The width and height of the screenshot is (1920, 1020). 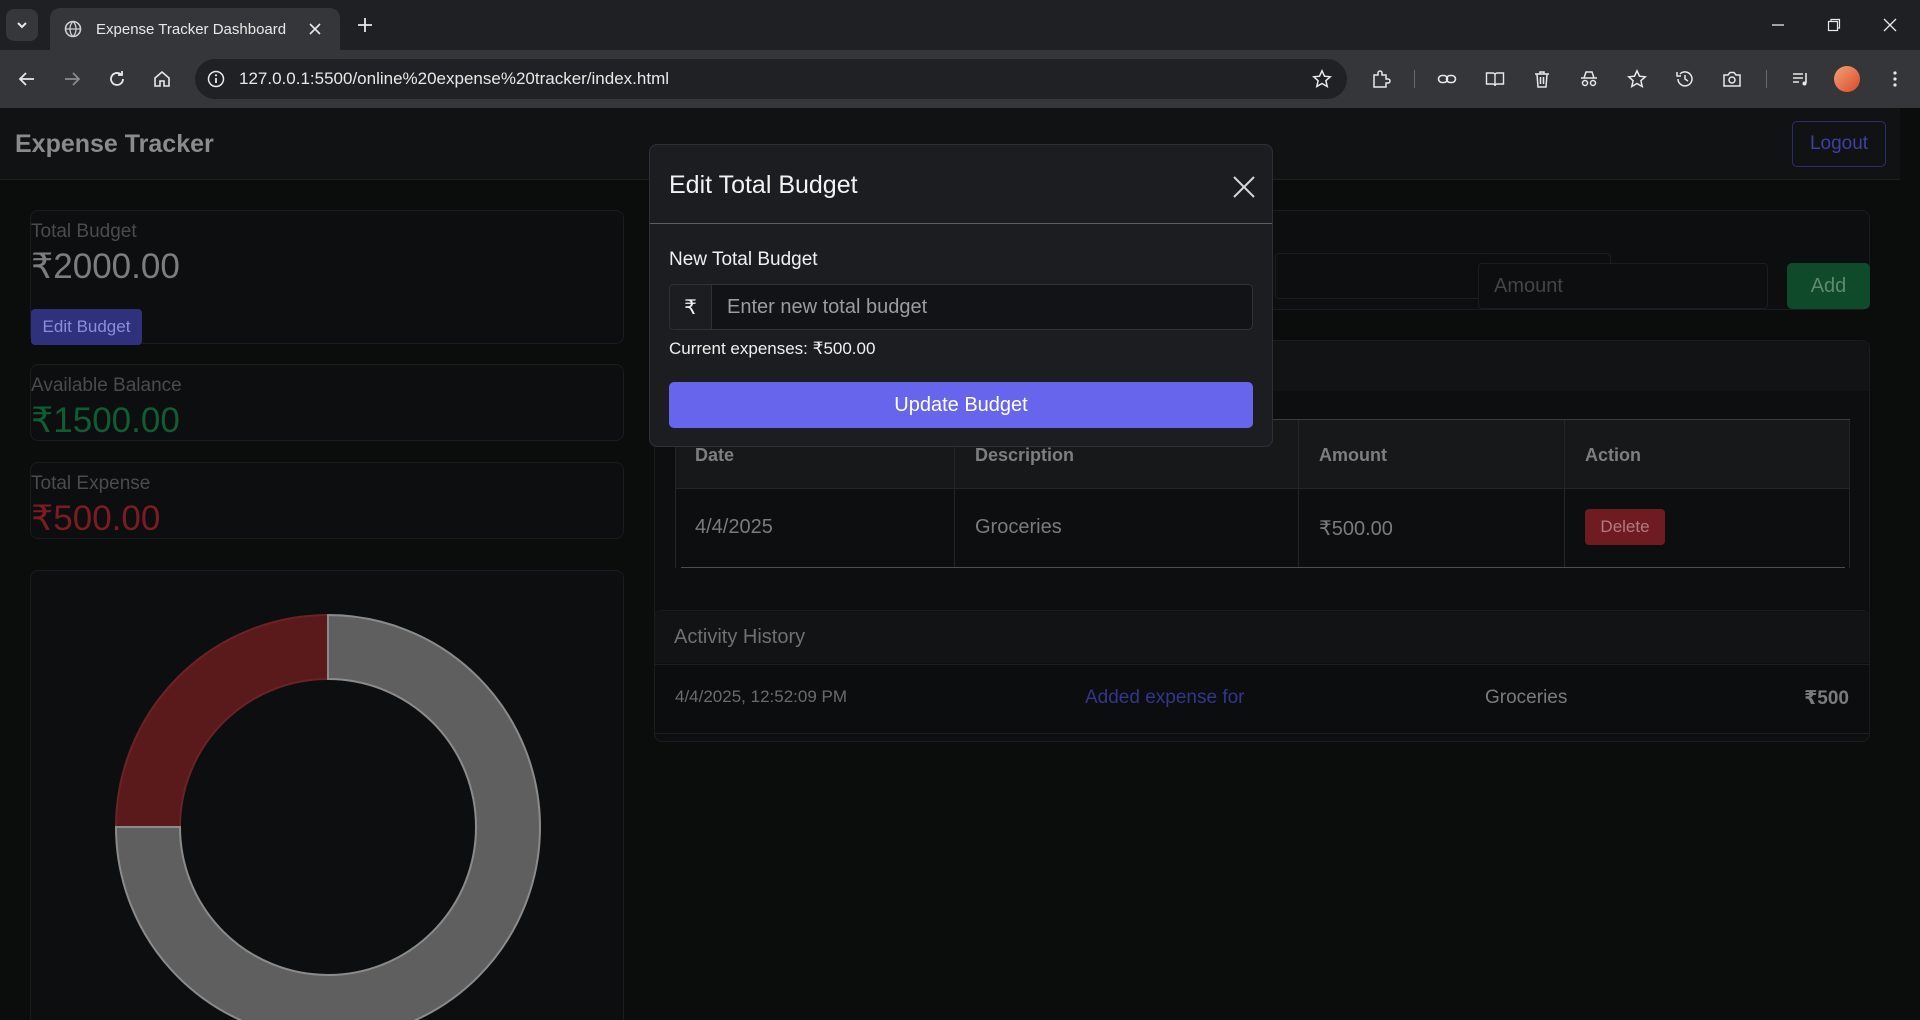 I want to click on reload-icon, so click(x=117, y=78).